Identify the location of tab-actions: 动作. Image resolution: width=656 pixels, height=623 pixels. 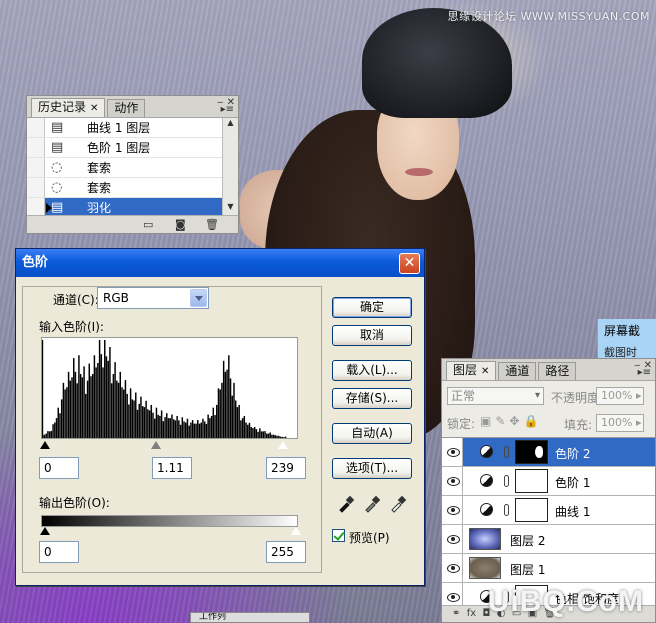
(126, 108).